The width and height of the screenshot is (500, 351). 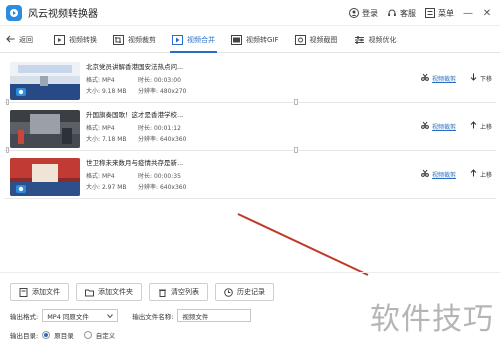 I want to click on tab-video-gif: 视频转GIF, so click(x=255, y=40).